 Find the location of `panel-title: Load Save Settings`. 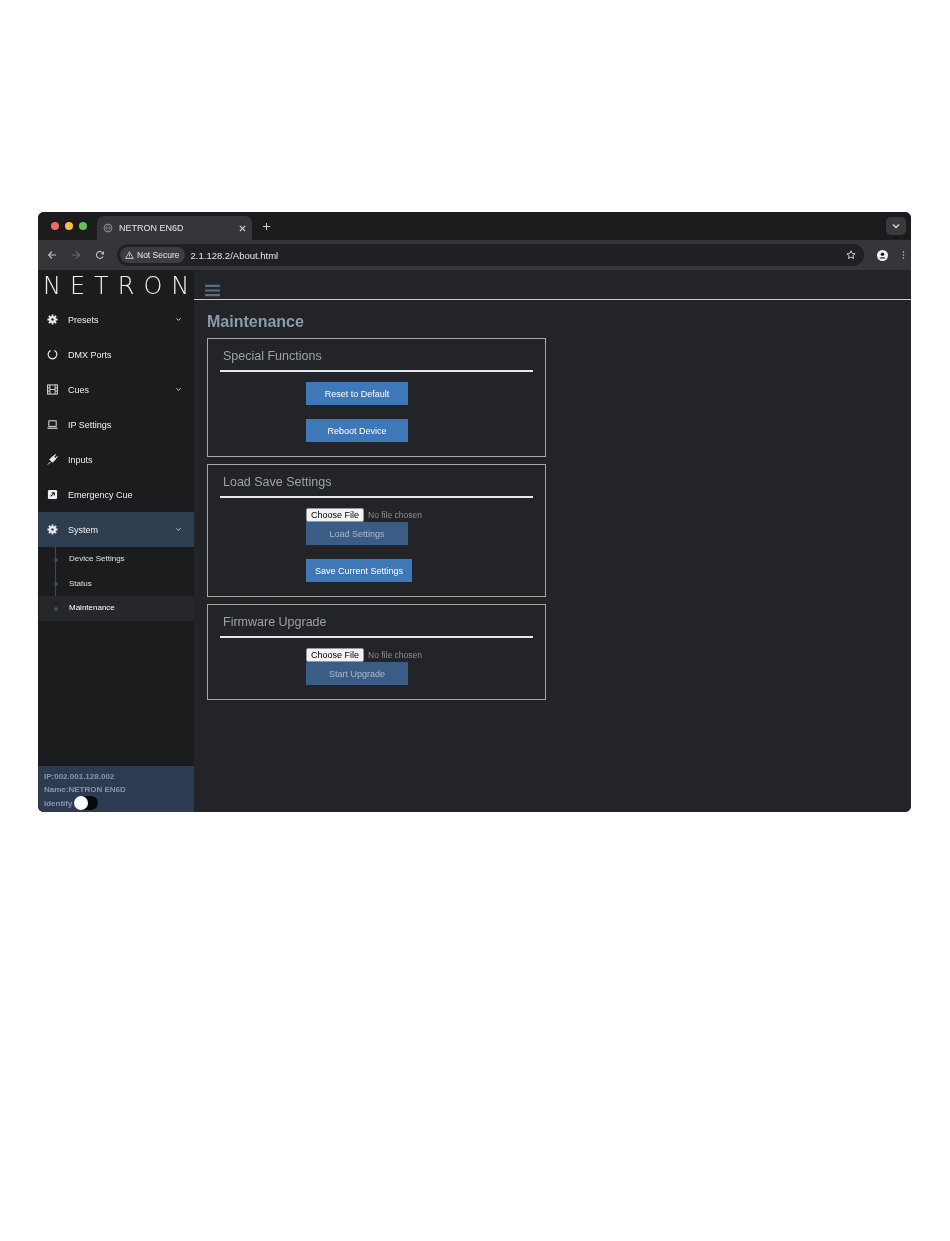

panel-title: Load Save Settings is located at coordinates (376, 481).